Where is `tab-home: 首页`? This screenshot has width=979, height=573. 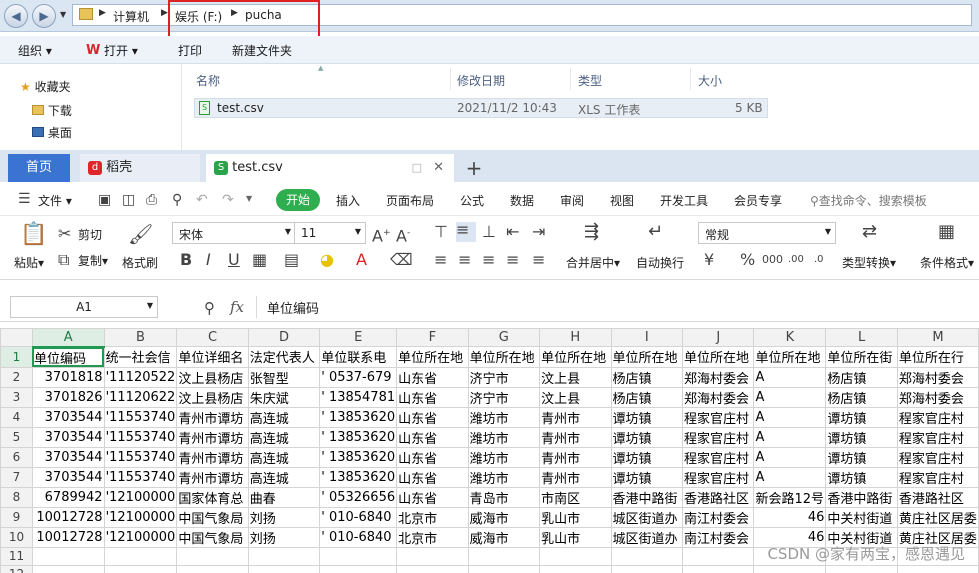
tab-home: 首页 is located at coordinates (39, 168).